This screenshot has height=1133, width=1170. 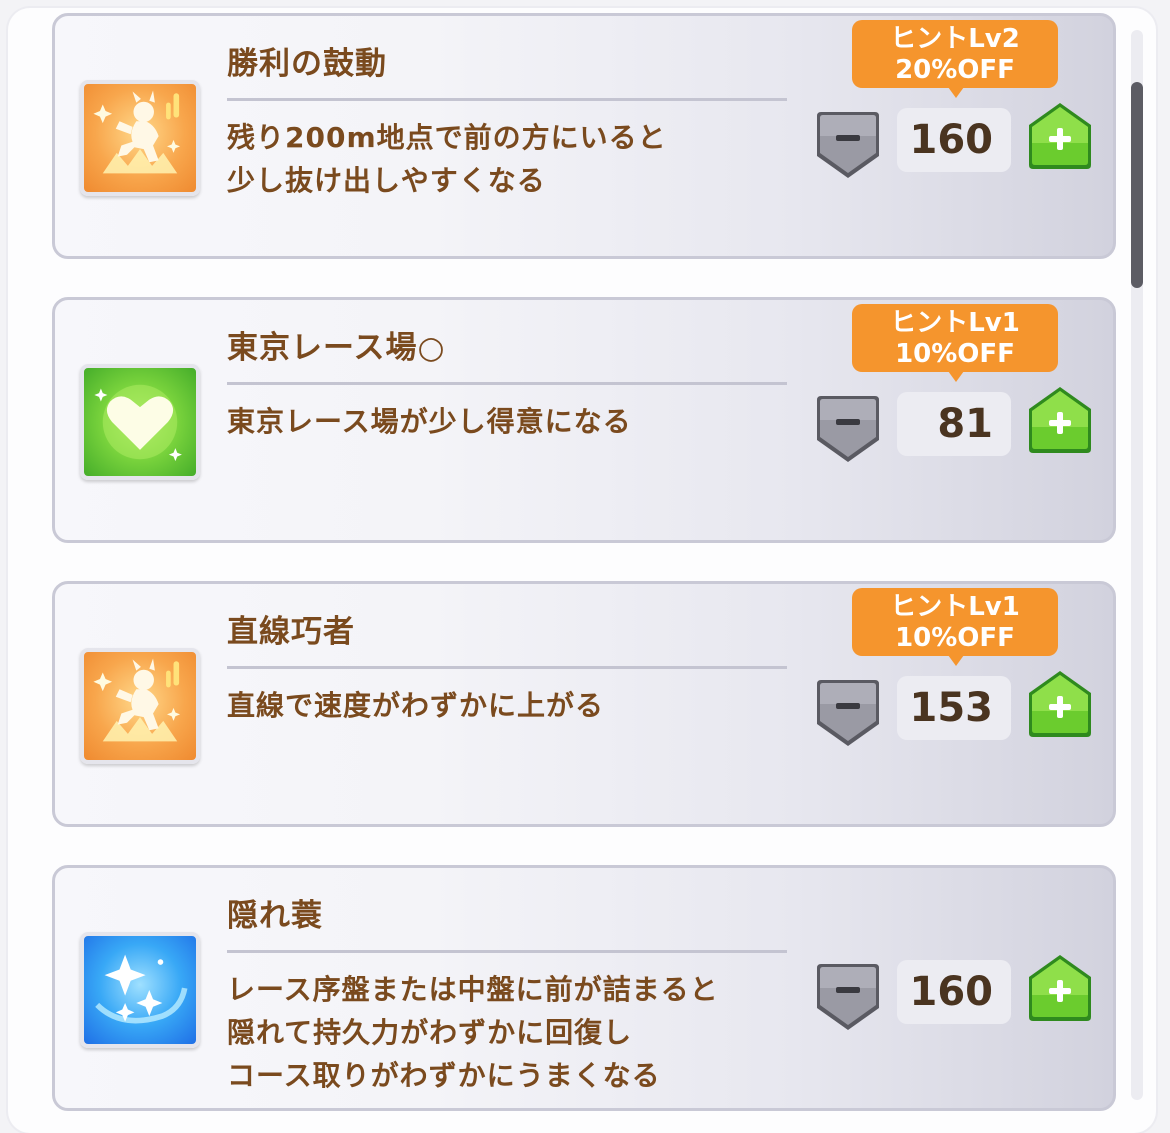 What do you see at coordinates (1137, 565) in the screenshot?
I see `scrollbar` at bounding box center [1137, 565].